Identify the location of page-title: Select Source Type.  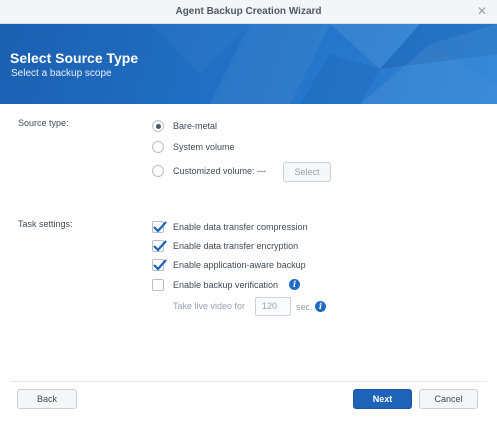
(74, 58).